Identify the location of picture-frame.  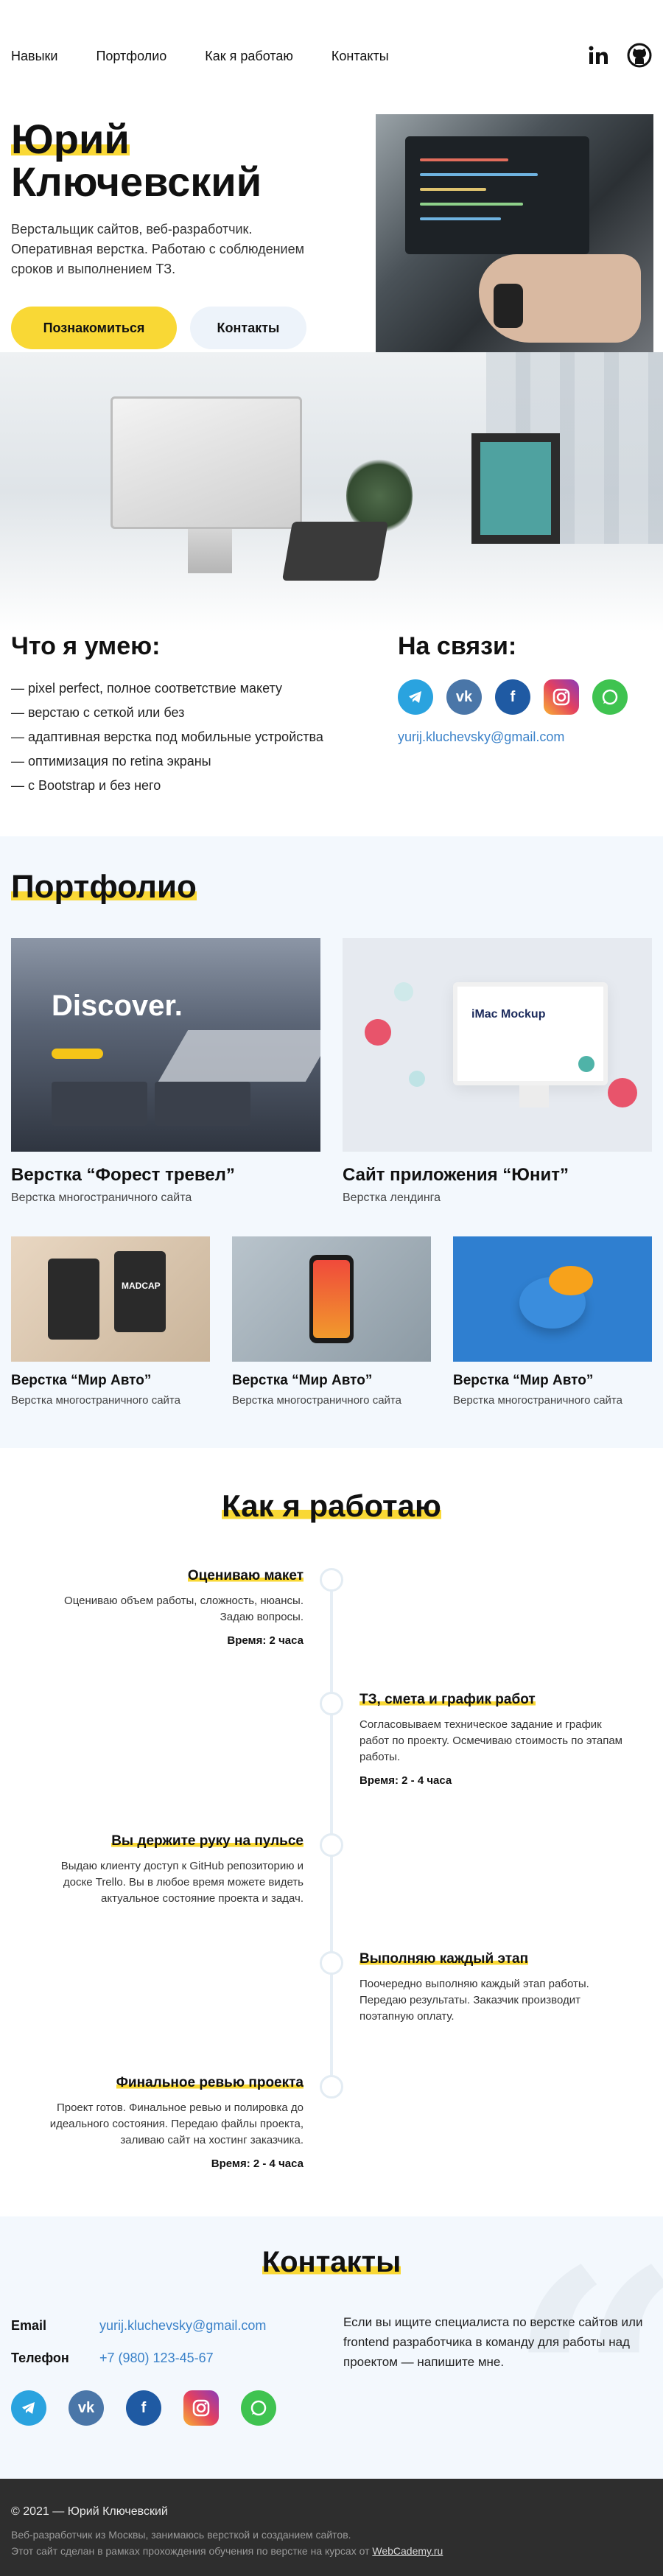
(515, 488).